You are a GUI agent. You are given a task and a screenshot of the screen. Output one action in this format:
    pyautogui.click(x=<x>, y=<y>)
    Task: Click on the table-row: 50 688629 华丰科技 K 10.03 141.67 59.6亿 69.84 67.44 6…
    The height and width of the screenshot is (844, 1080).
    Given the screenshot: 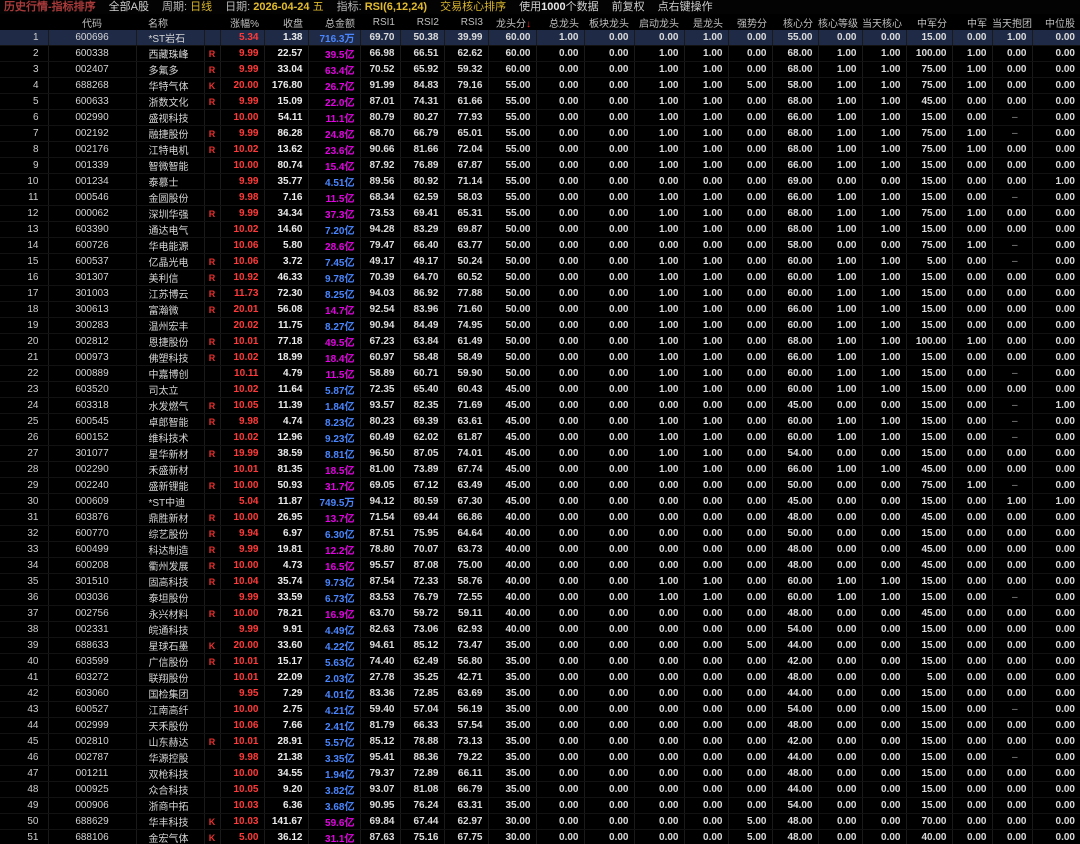 What is the action you would take?
    pyautogui.click(x=540, y=822)
    